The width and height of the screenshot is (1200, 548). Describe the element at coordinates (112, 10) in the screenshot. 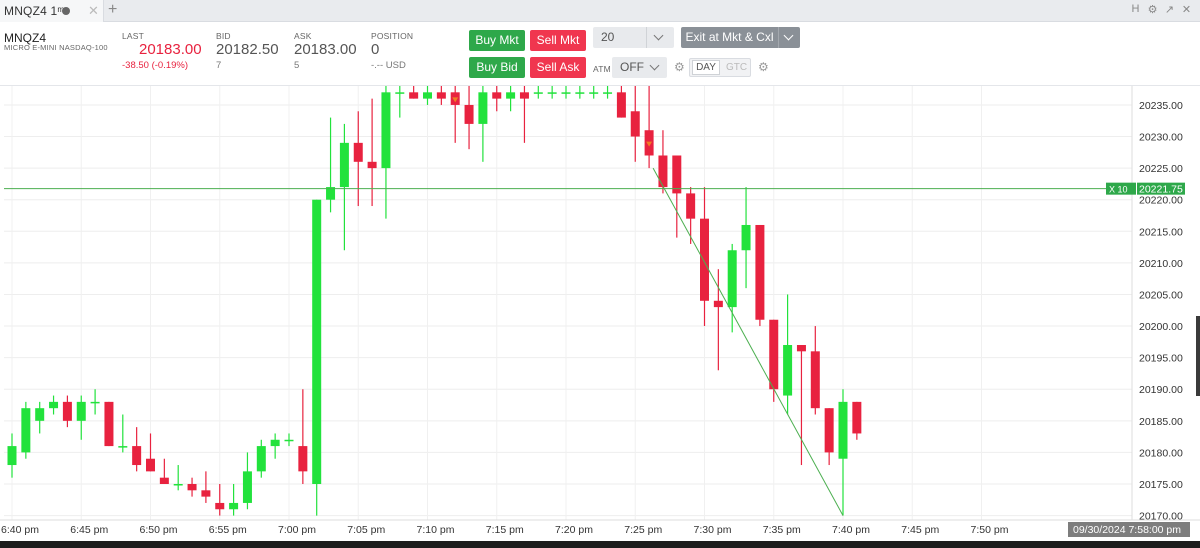

I see `add-tab-icon: +` at that location.